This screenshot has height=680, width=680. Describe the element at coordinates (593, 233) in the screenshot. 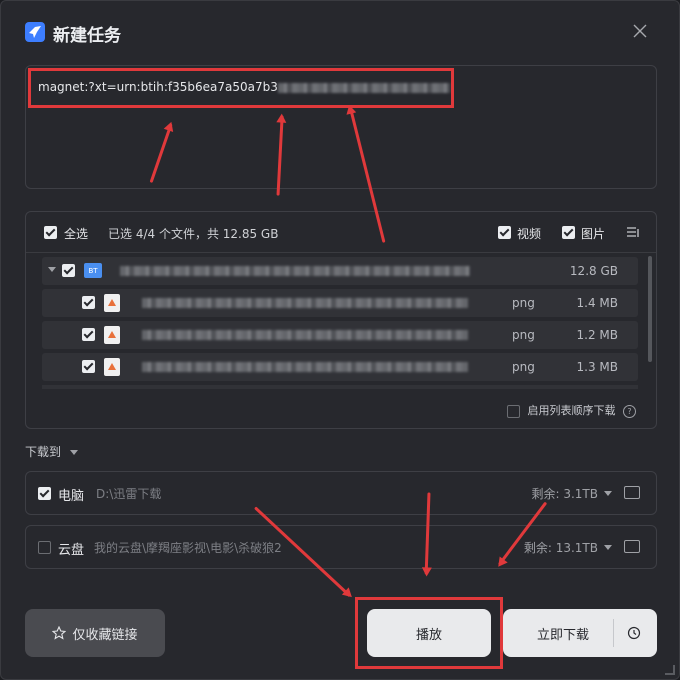

I see `image-filter-label: 图片` at that location.